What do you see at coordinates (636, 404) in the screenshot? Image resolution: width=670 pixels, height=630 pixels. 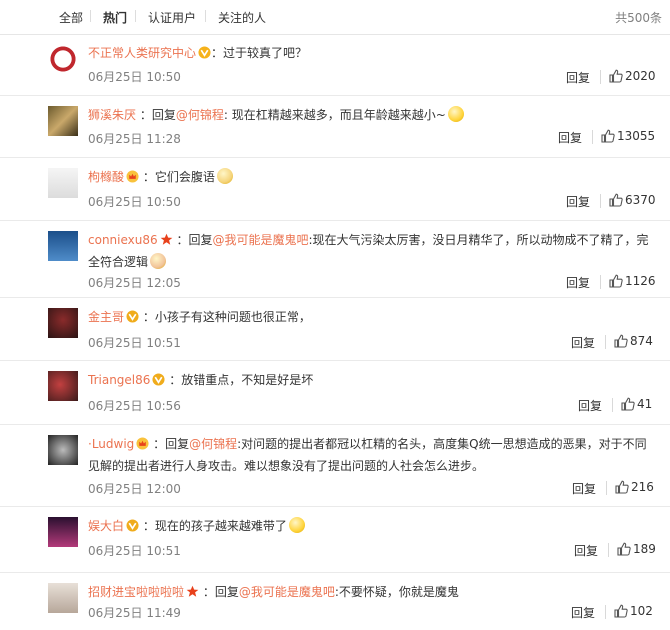 I see `like-button: 41` at bounding box center [636, 404].